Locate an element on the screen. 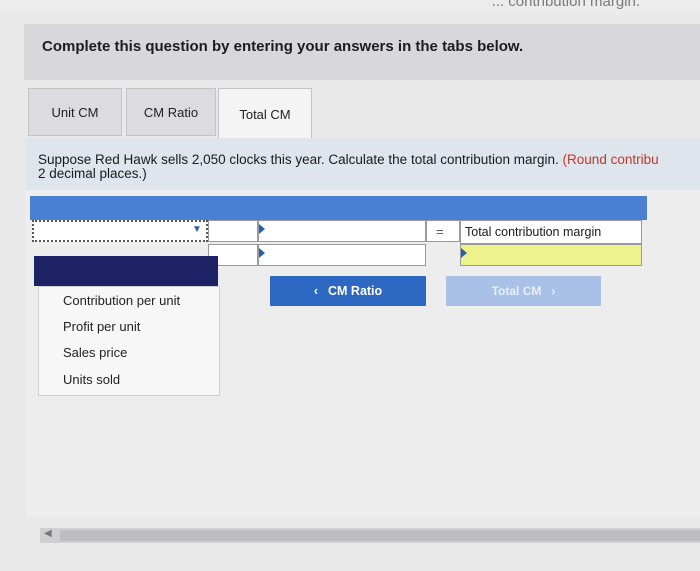  prev-label: CM Ratio is located at coordinates (355, 291).